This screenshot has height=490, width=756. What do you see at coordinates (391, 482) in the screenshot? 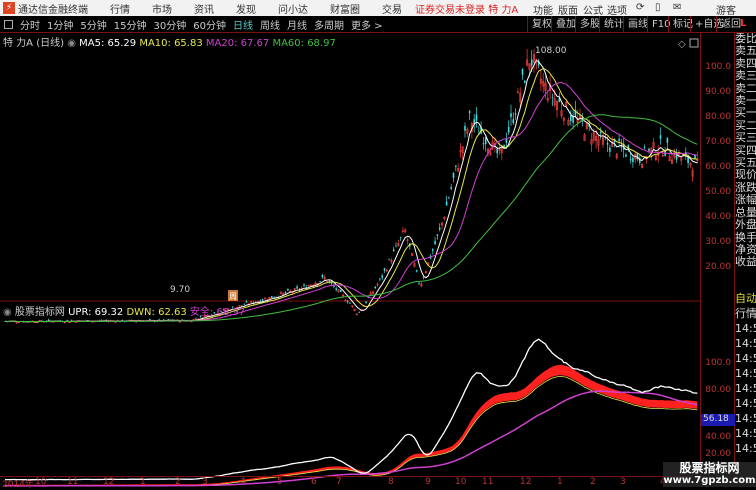
I see `date-tick: 8` at bounding box center [391, 482].